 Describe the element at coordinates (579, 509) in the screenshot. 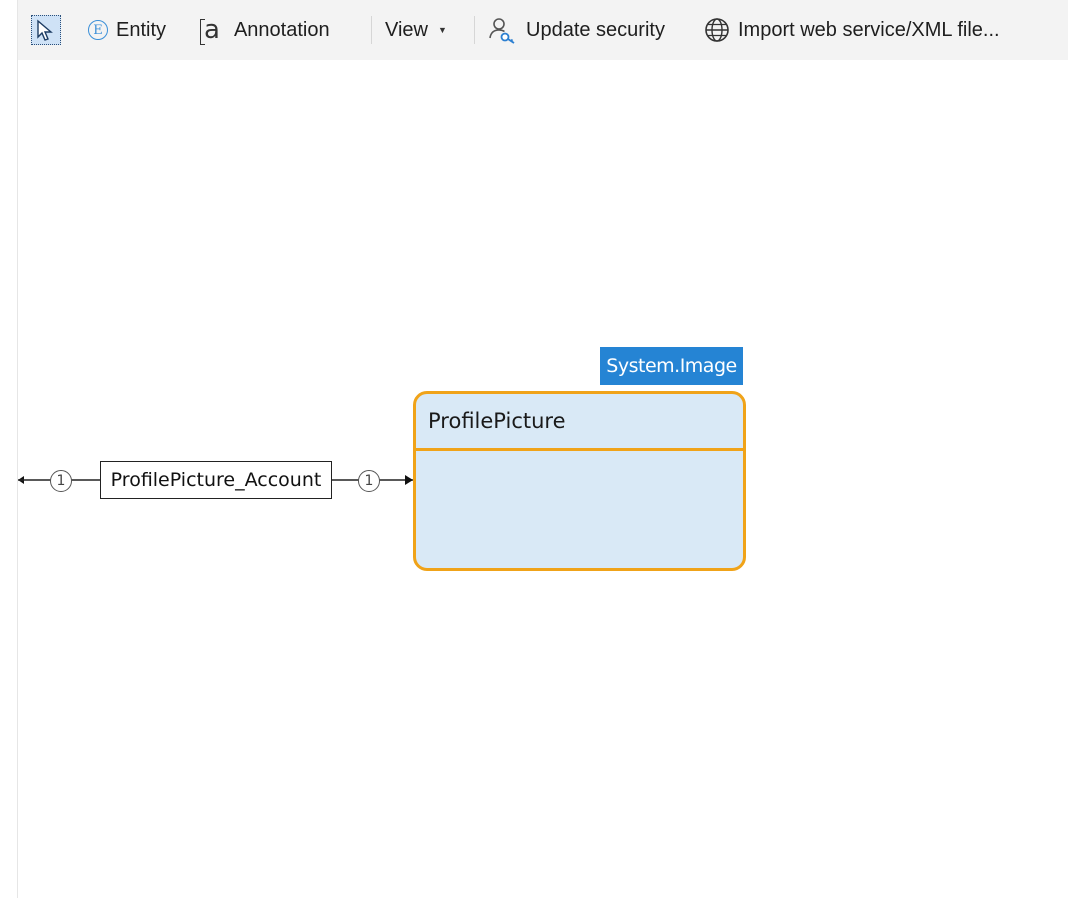

I see `entity-attributes` at that location.